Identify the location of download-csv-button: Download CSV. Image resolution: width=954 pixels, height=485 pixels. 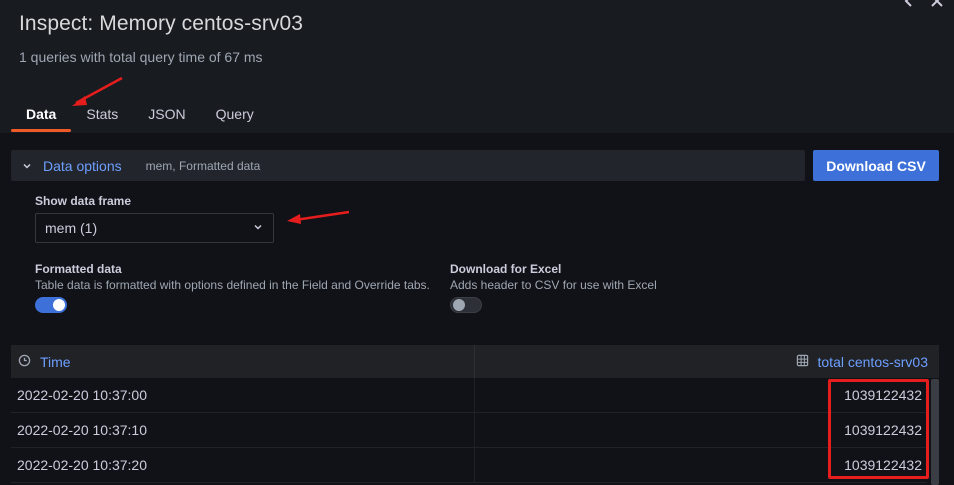
(876, 165).